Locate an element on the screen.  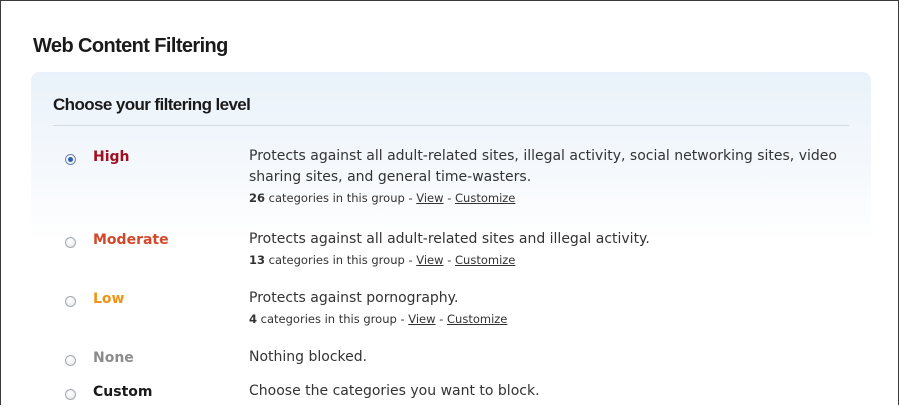
low-radio is located at coordinates (70, 301).